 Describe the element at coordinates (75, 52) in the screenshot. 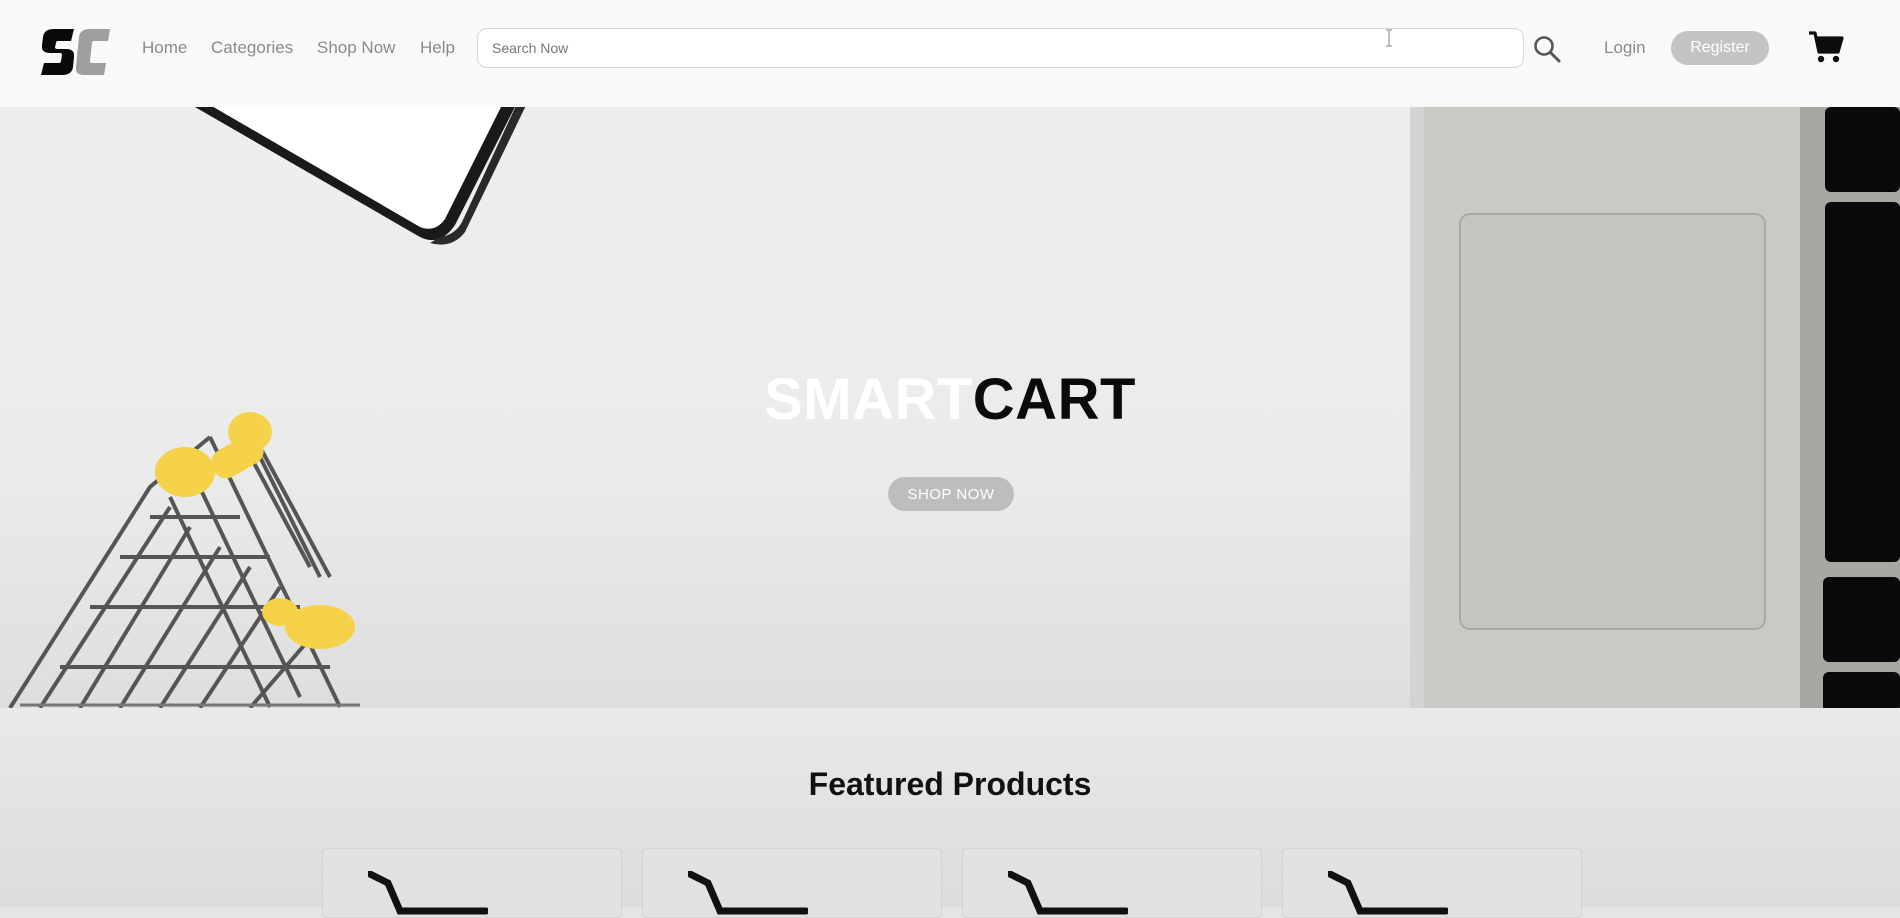

I see `logo: SC` at that location.